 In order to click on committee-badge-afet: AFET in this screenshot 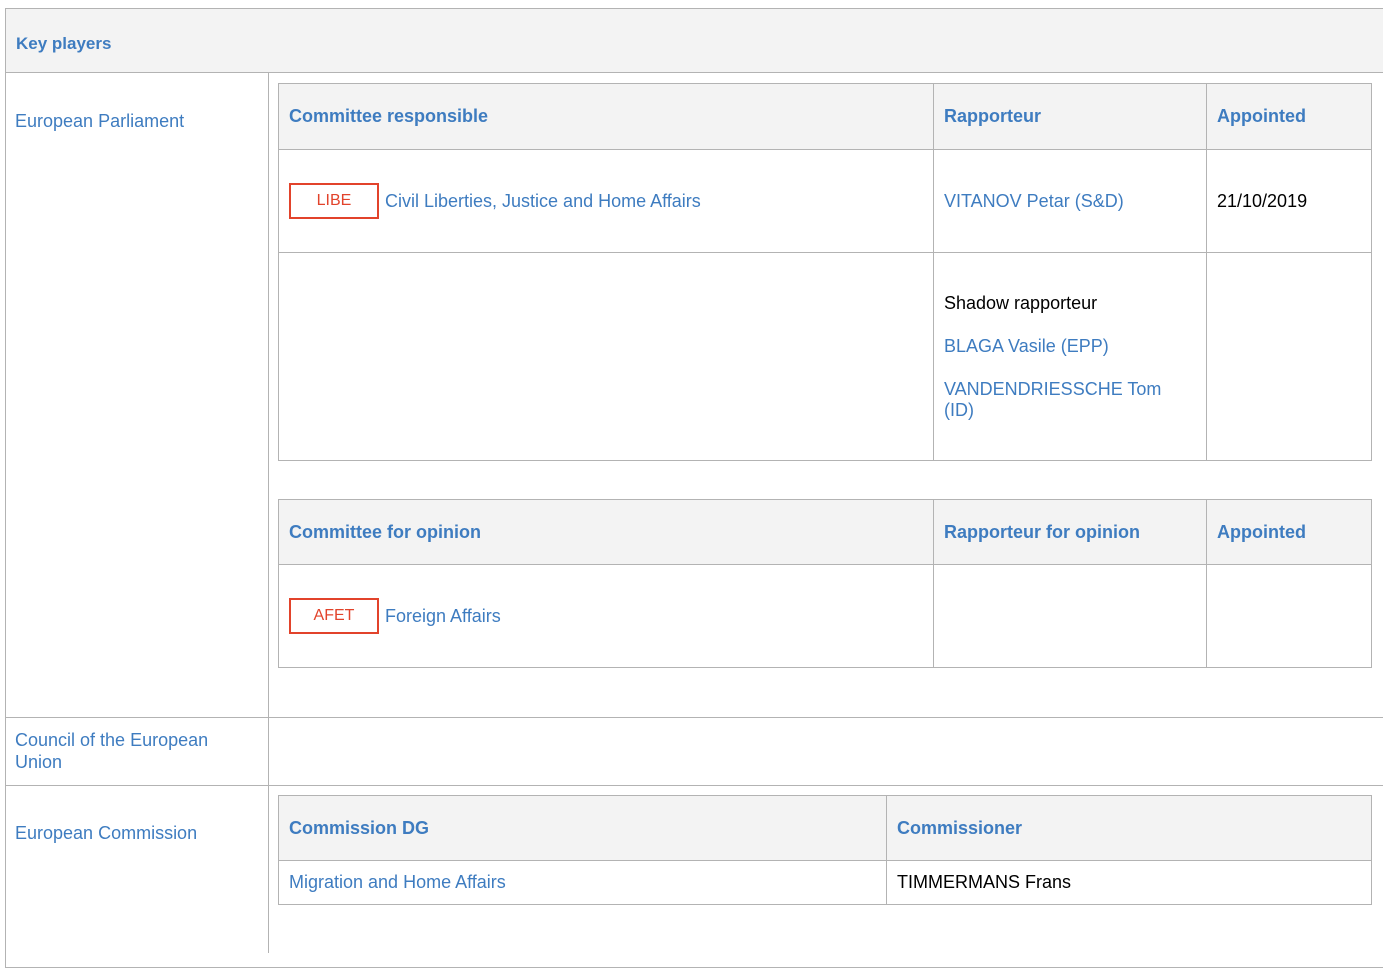, I will do `click(334, 616)`.